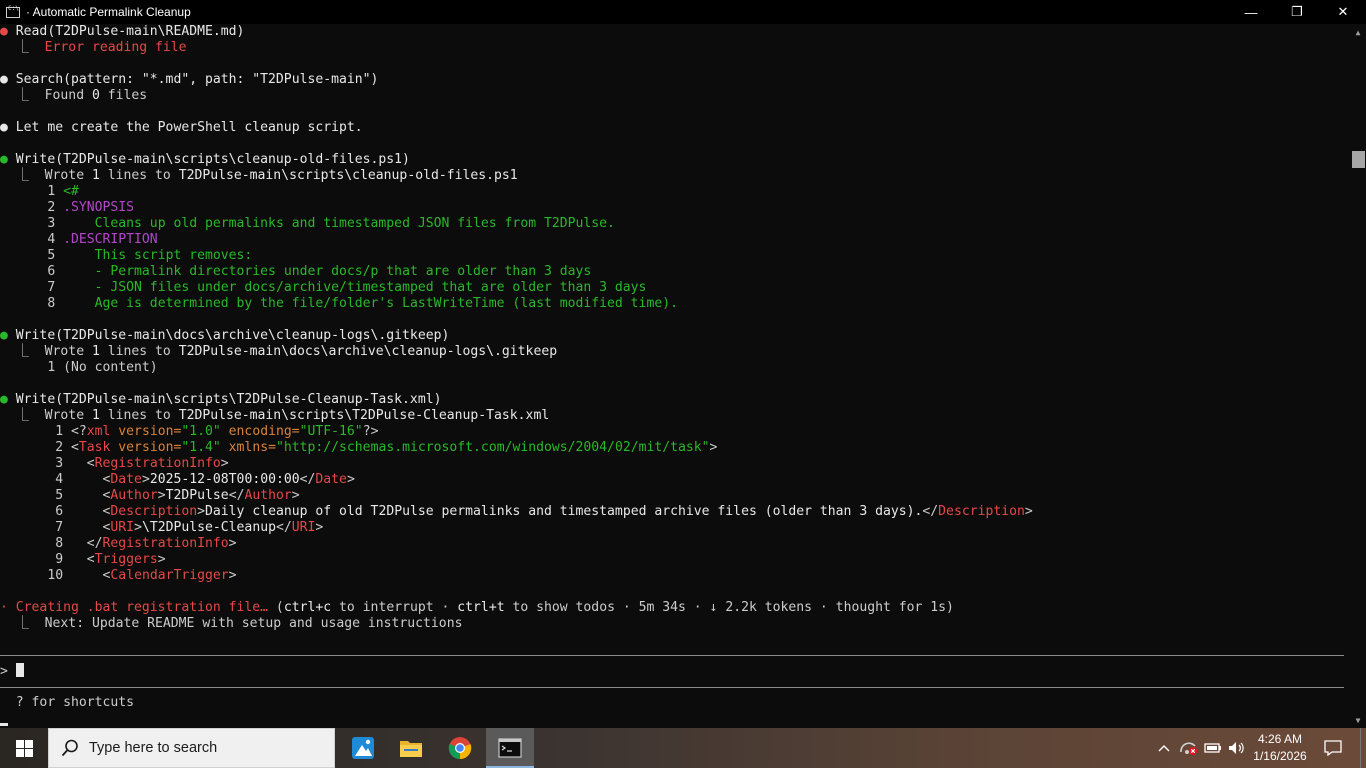  What do you see at coordinates (683, 12) in the screenshot?
I see `window-title-bar: · Automatic Permalink Cleanup — ❐ ✕` at bounding box center [683, 12].